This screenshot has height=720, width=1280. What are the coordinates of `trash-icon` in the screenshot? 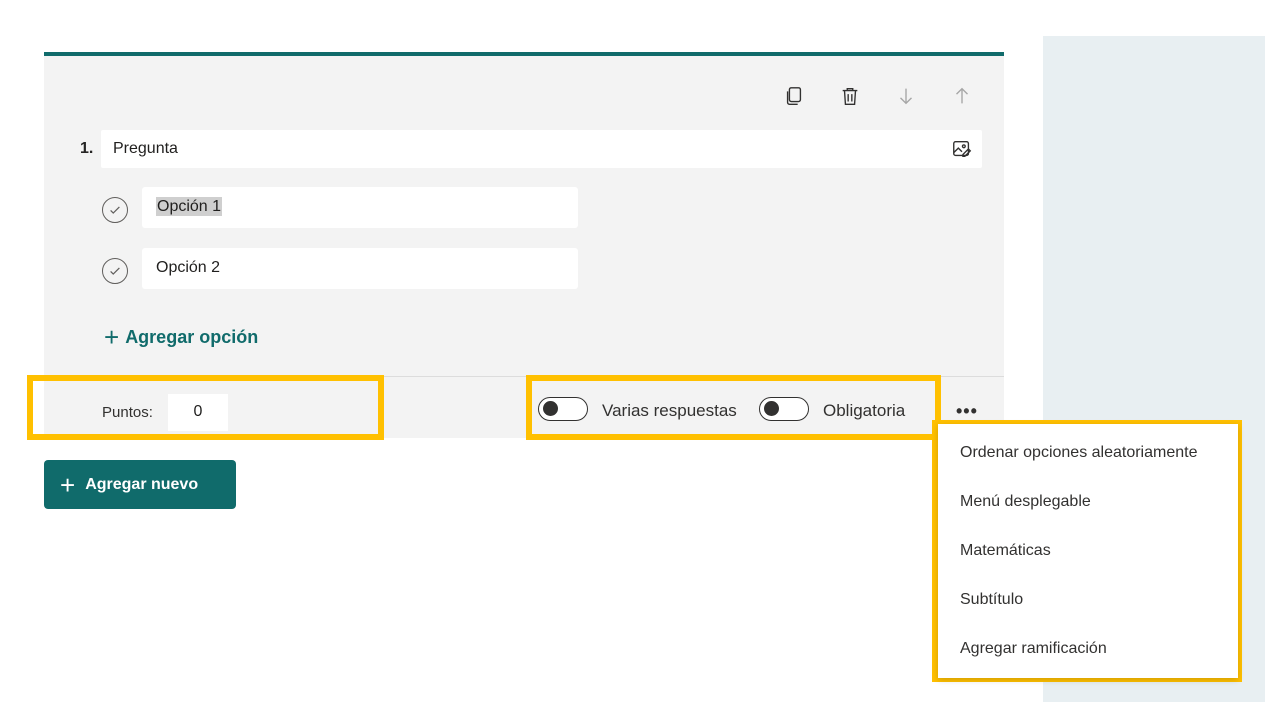 It's located at (850, 96).